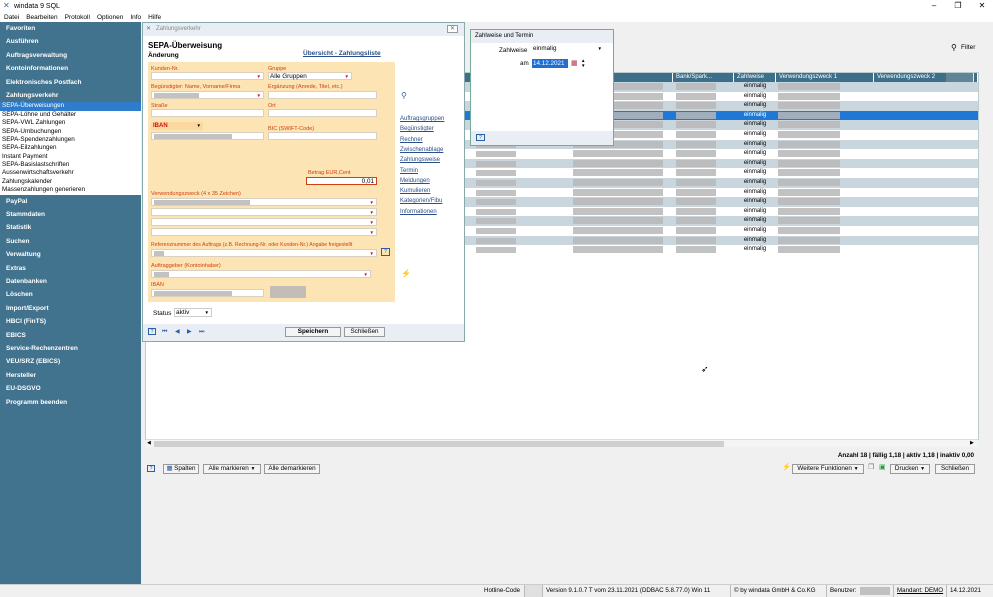 This screenshot has height=597, width=993. What do you see at coordinates (310, 76) in the screenshot?
I see `group-select: Alle Gruppen` at bounding box center [310, 76].